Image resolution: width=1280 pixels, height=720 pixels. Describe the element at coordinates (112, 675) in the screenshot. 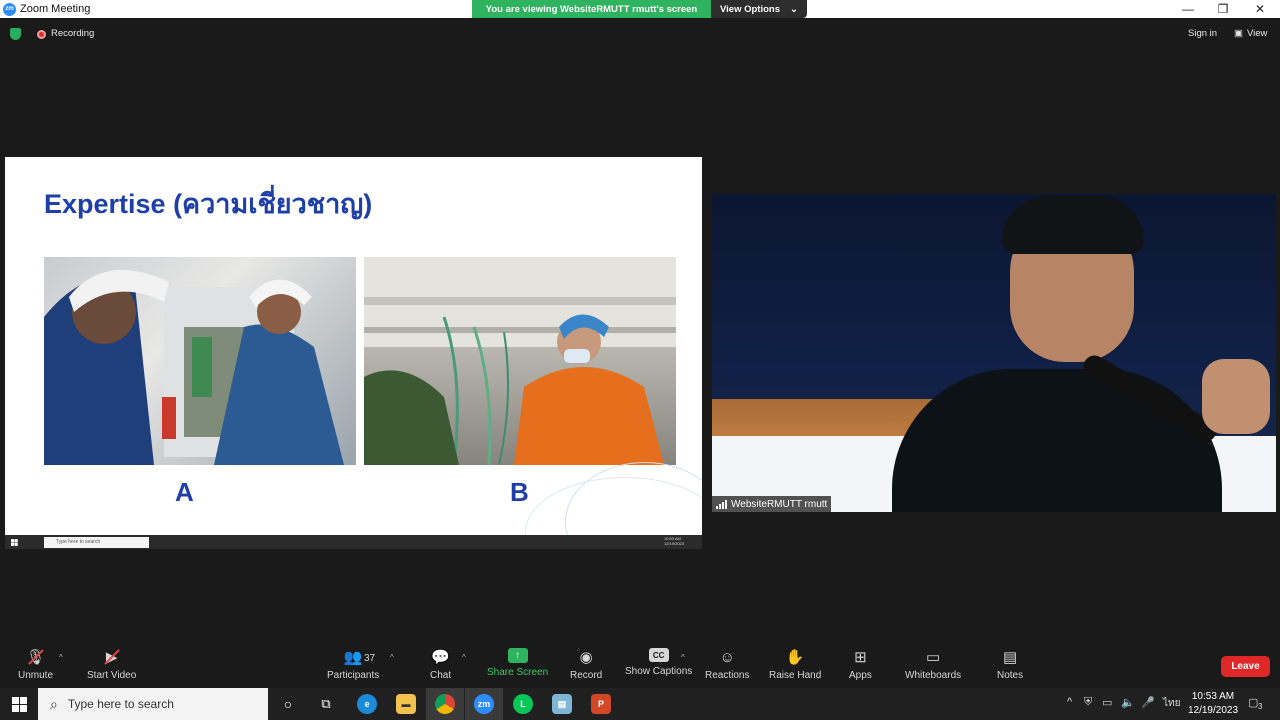

I see `start-video-label: Start Video` at that location.